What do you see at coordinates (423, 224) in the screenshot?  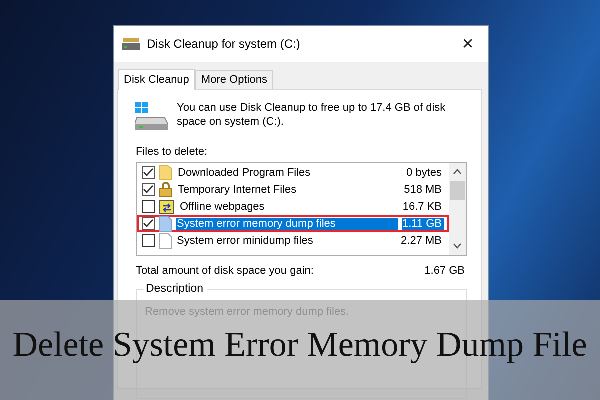 I see `file-size: 1.11 GB` at bounding box center [423, 224].